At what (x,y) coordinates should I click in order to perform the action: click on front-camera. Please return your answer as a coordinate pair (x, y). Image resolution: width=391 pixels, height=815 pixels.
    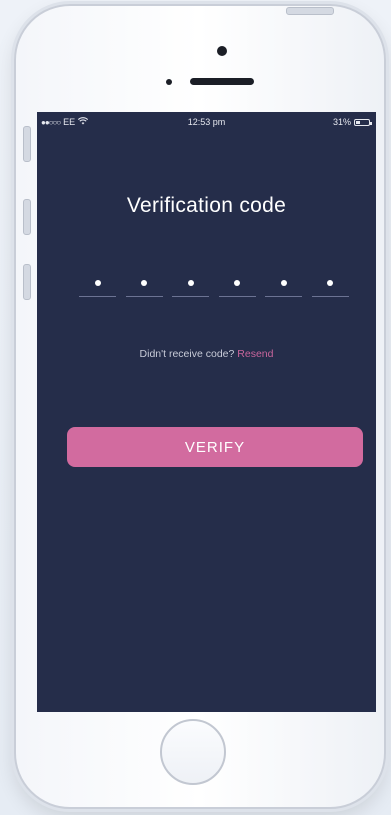
    Looking at the image, I should click on (222, 51).